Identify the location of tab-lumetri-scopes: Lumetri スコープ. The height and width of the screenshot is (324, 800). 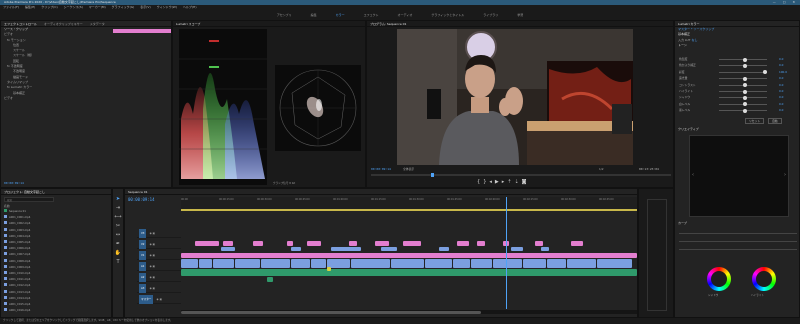
(188, 24).